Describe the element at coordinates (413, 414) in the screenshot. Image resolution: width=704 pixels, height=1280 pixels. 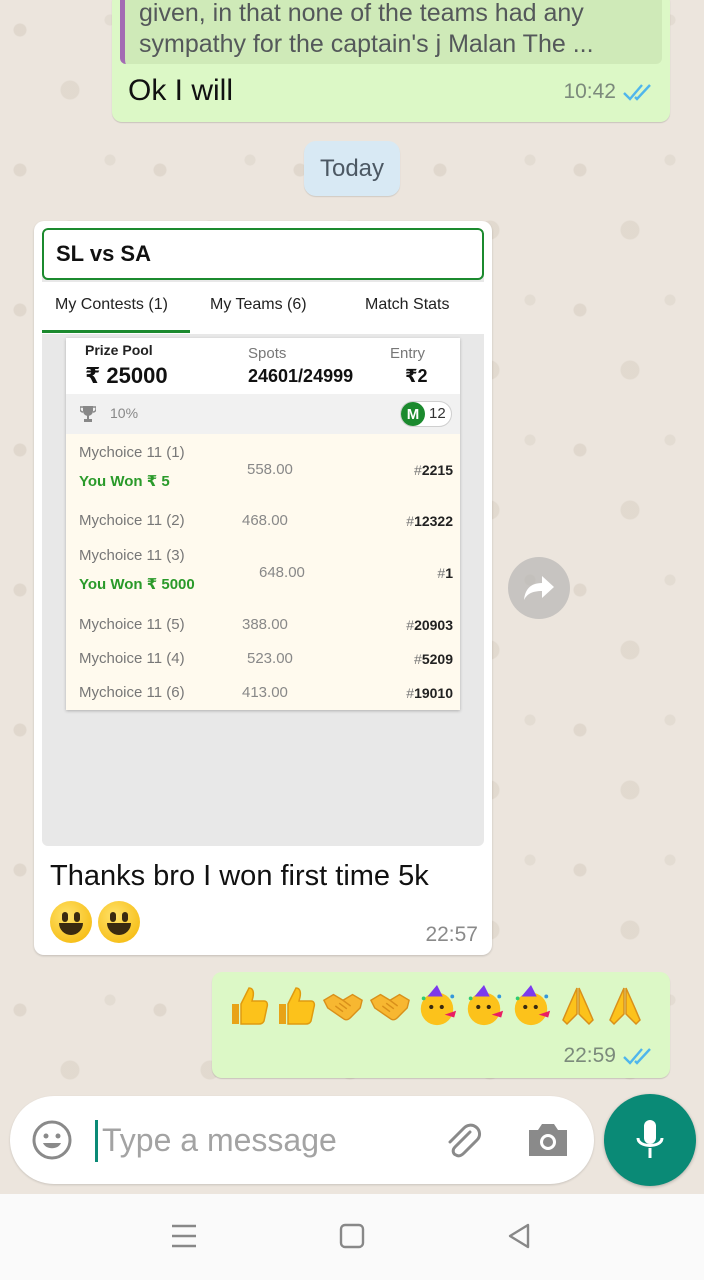
I see `badge-letter: M` at that location.